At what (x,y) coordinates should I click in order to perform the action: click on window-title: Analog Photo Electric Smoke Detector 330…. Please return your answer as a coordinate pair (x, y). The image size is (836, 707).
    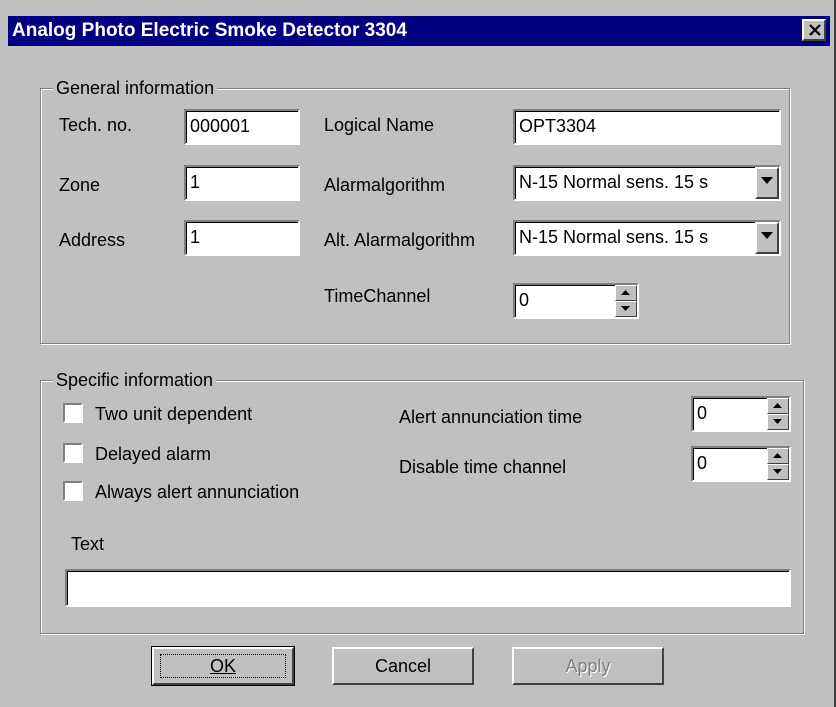
    Looking at the image, I should click on (209, 30).